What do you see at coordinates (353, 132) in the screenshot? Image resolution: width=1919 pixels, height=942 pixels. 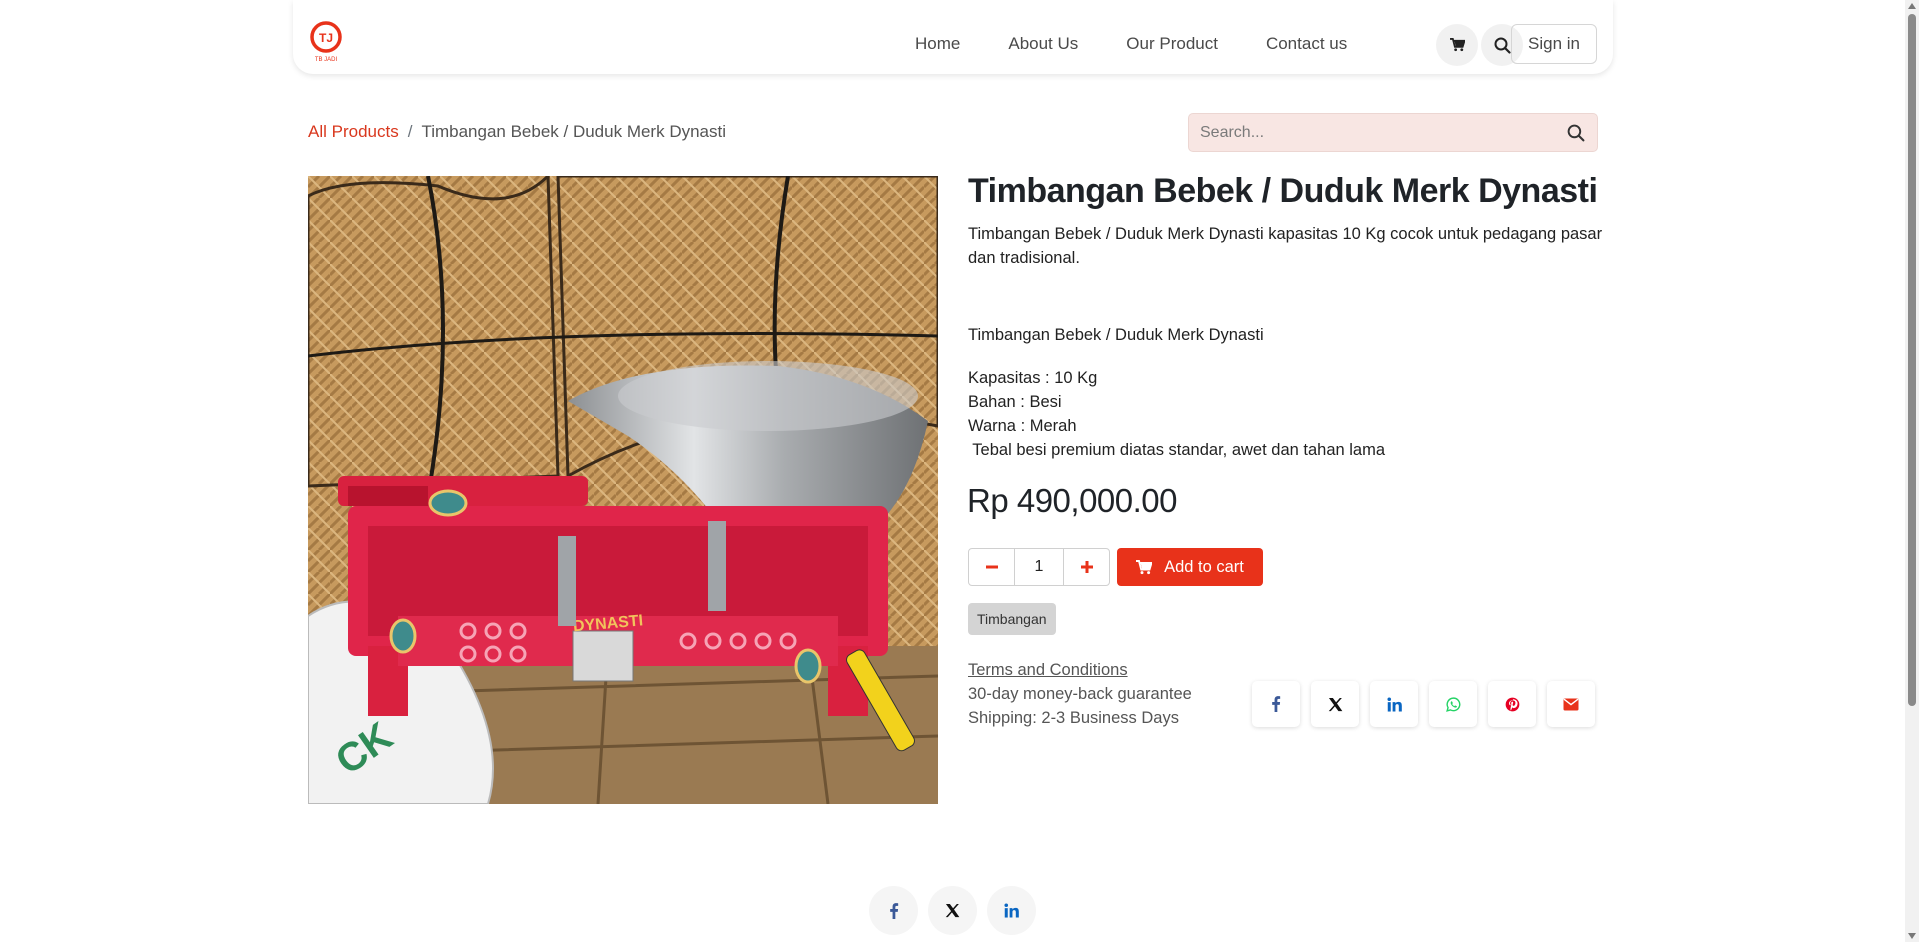 I see `breadcrumb-all-products: All Products` at bounding box center [353, 132].